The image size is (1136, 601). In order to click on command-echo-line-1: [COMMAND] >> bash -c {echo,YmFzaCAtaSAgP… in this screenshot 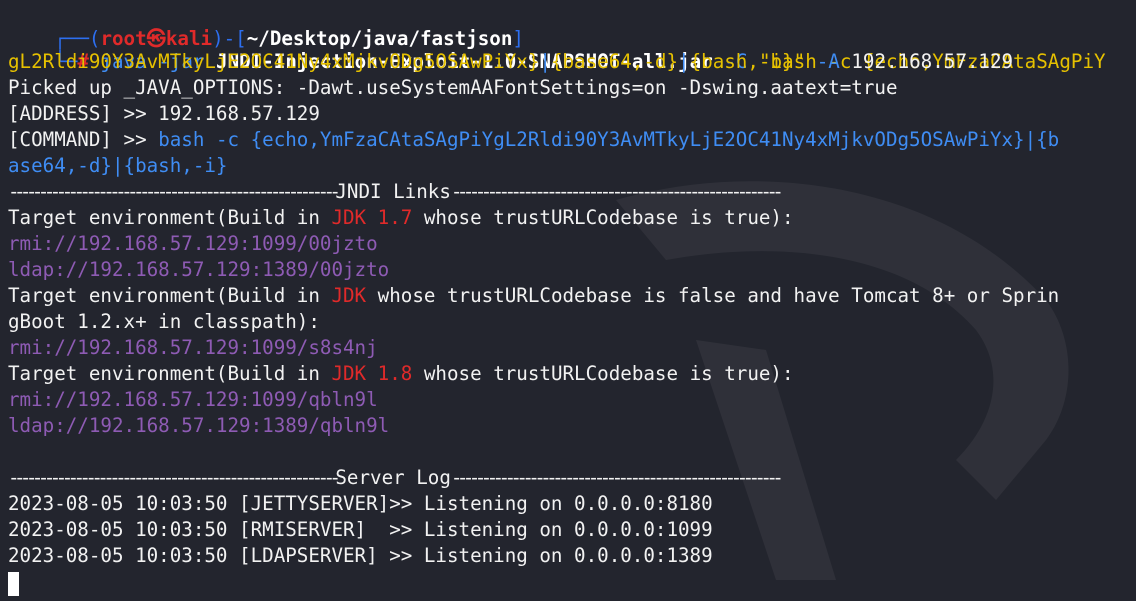, I will do `click(533, 140)`.